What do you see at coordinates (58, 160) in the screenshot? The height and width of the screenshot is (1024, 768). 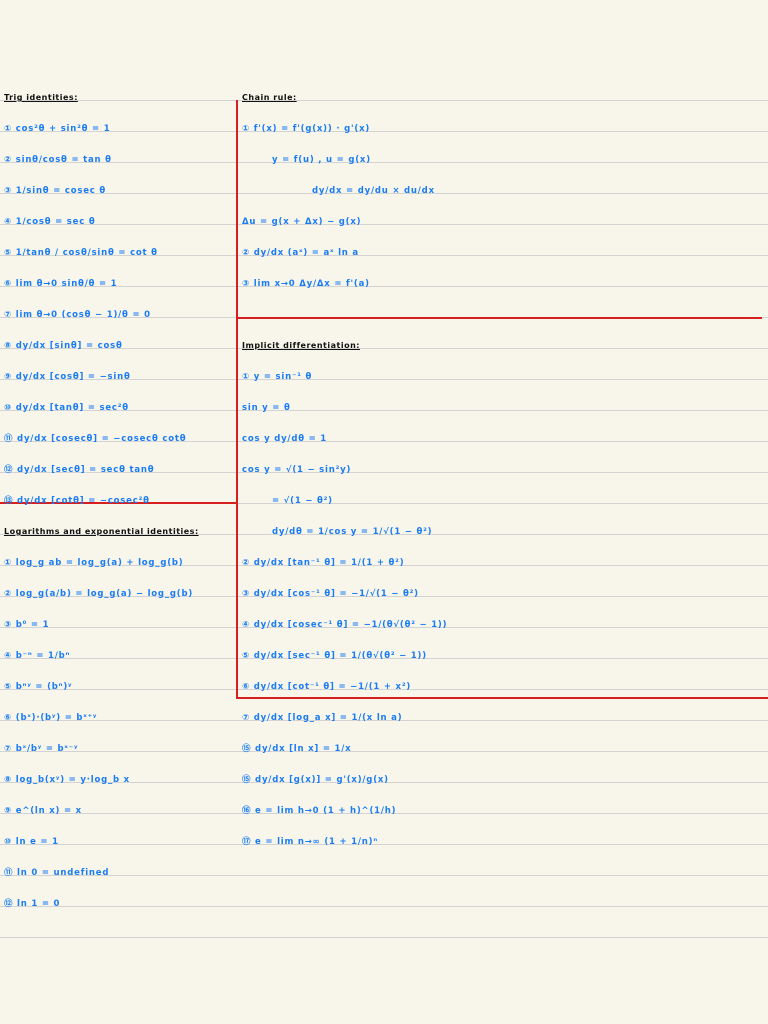 I see `equation-line: ② sinθ/cosθ = tan θ` at bounding box center [58, 160].